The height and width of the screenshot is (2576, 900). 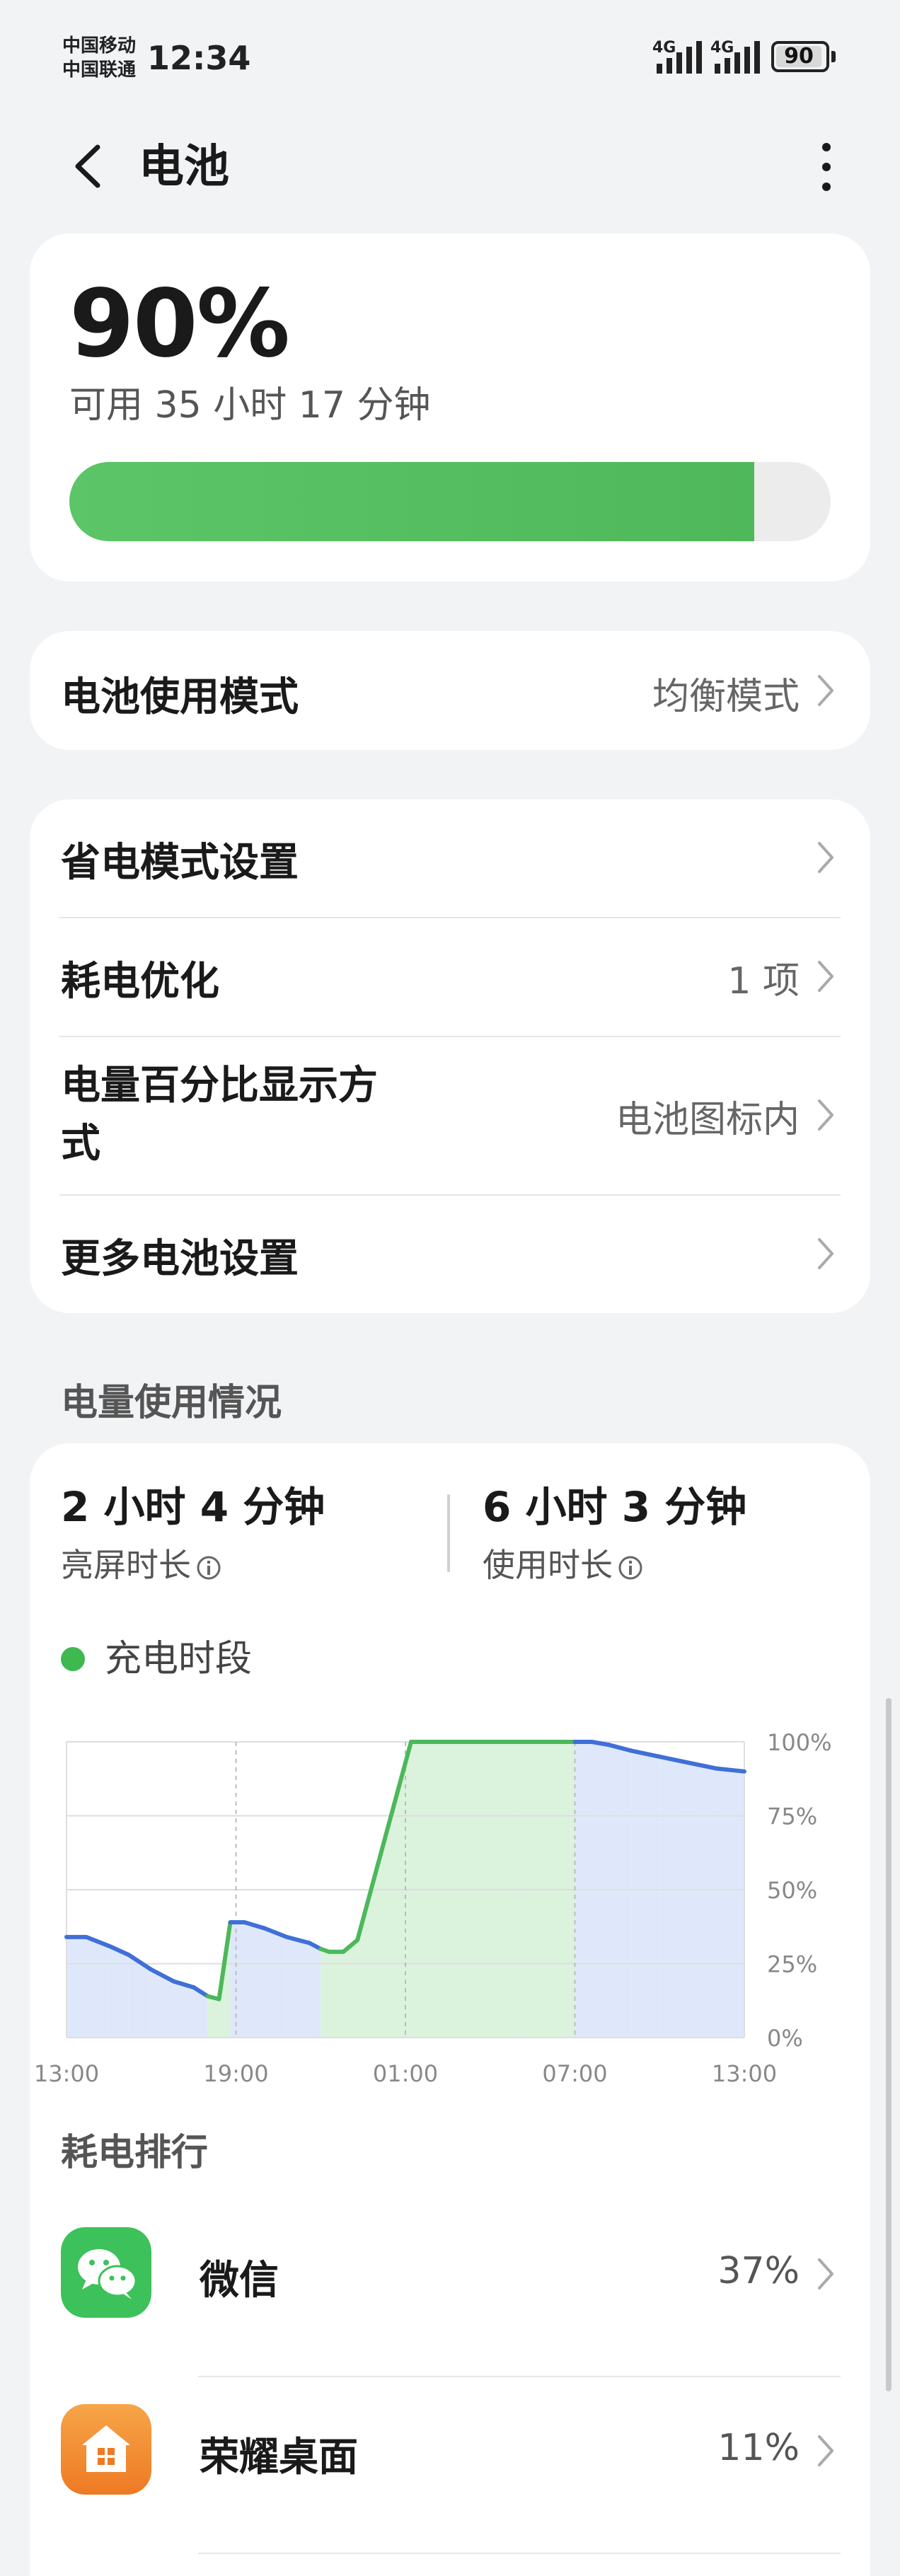 What do you see at coordinates (412, 501) in the screenshot?
I see `battery-level-fill` at bounding box center [412, 501].